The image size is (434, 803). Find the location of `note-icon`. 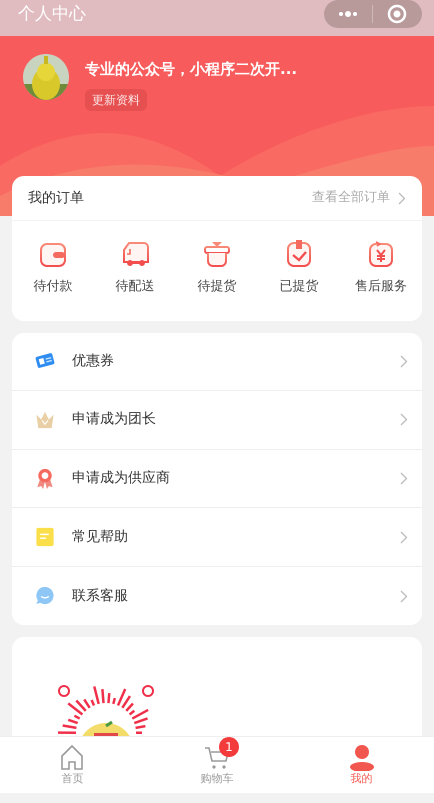

note-icon is located at coordinates (45, 537).